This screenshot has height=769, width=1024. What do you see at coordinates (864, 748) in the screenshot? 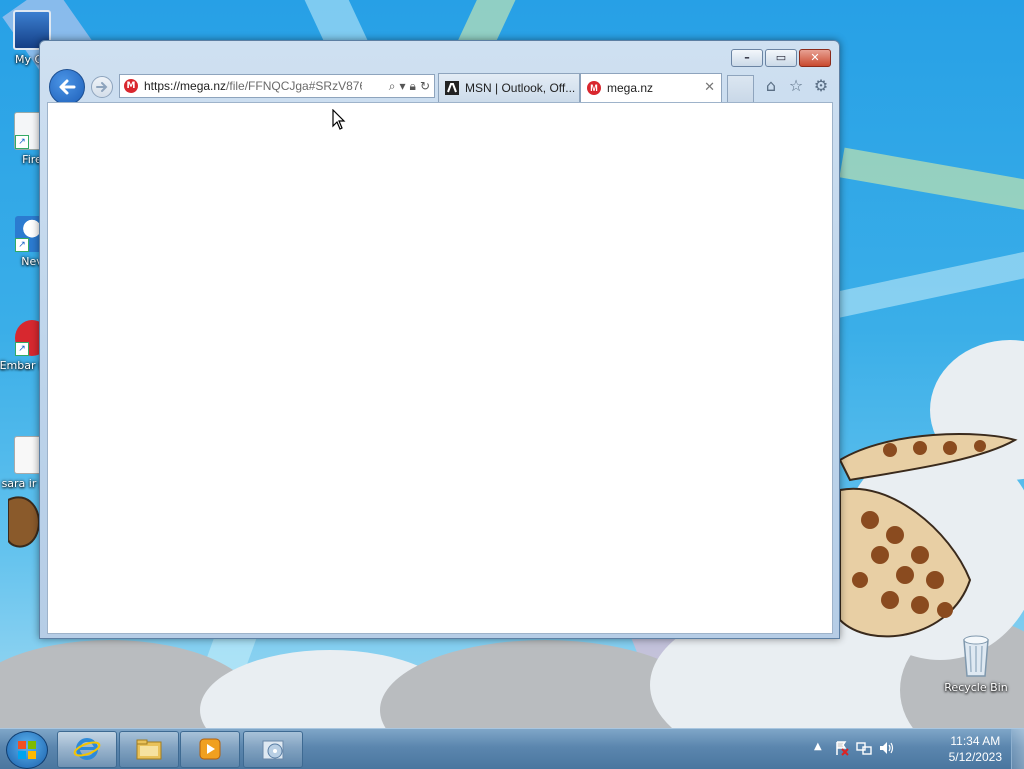
I see `network-icon` at bounding box center [864, 748].